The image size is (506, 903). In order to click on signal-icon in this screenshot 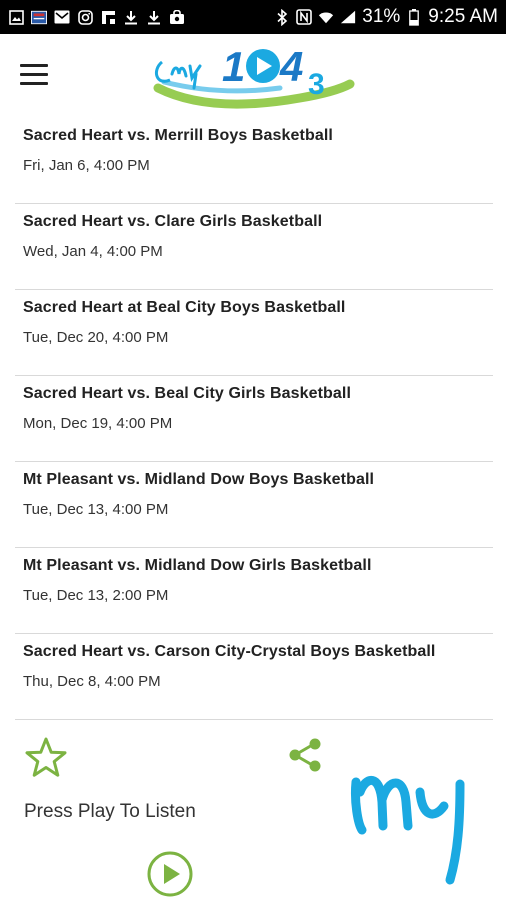, I will do `click(348, 17)`.